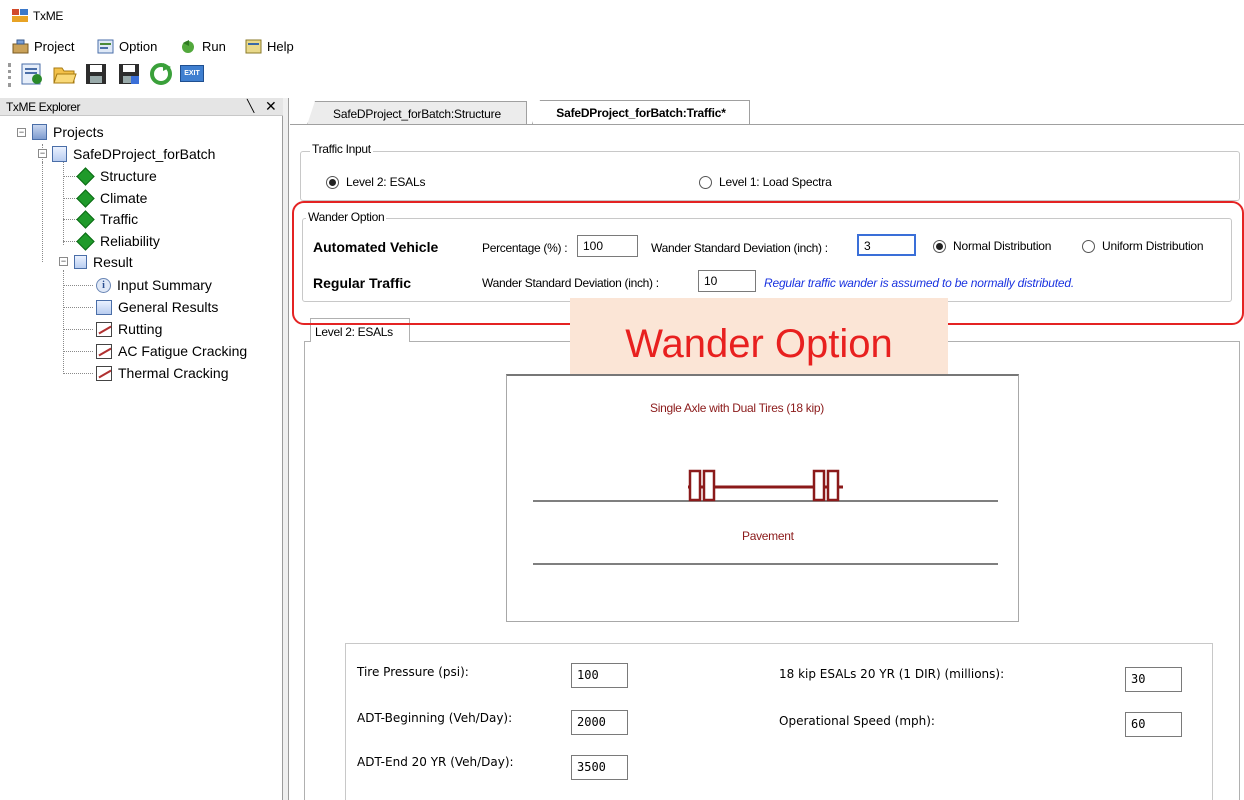  I want to click on radio-level1-dot, so click(705, 182).